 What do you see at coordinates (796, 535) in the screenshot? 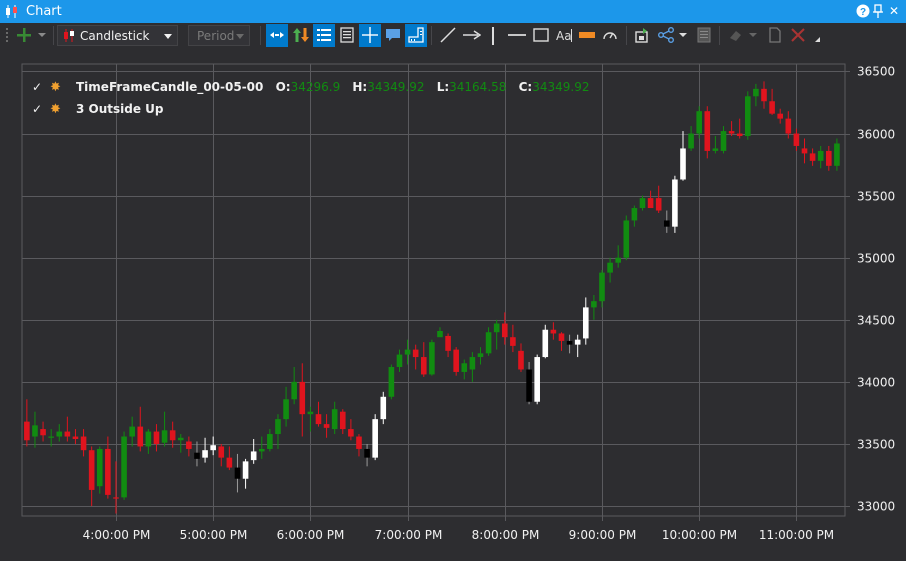
I see `x-tick-label: 11:00:00 PM` at bounding box center [796, 535].